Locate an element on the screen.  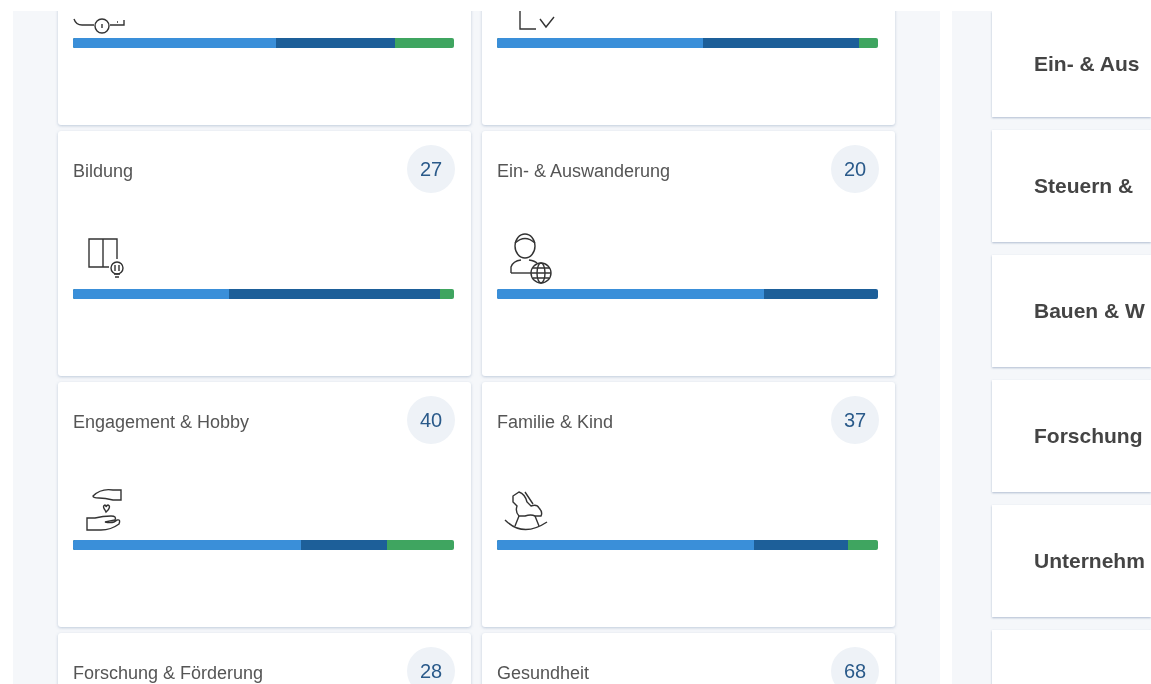
category-title: Bildung is located at coordinates (103, 171).